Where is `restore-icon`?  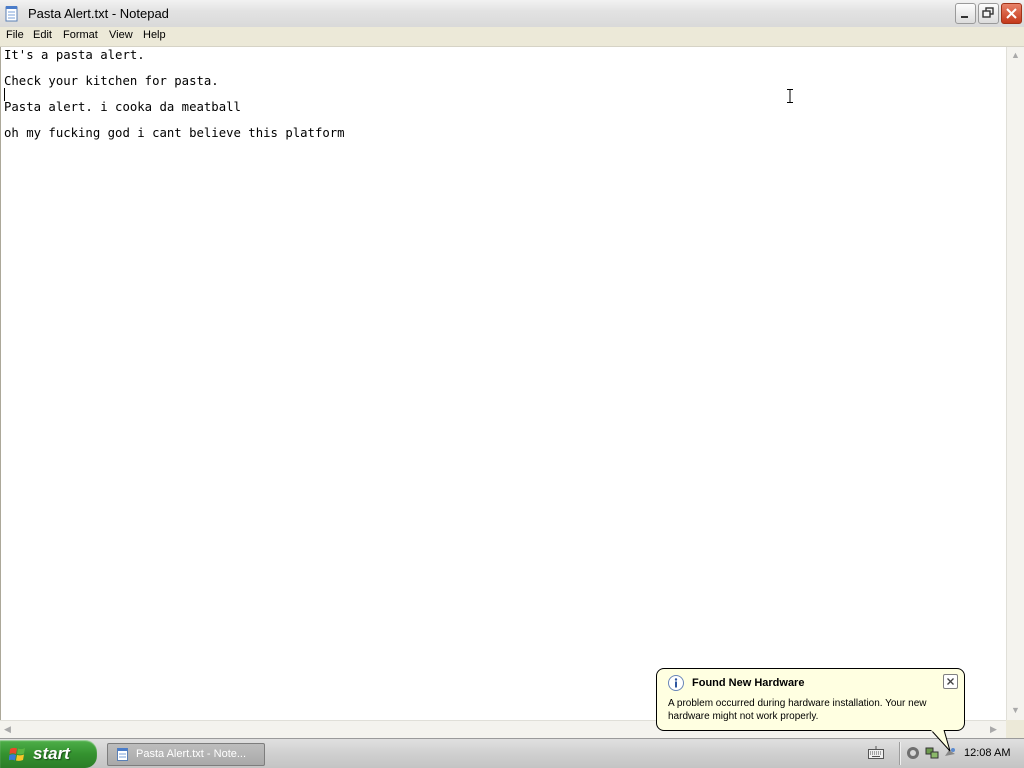 restore-icon is located at coordinates (988, 12).